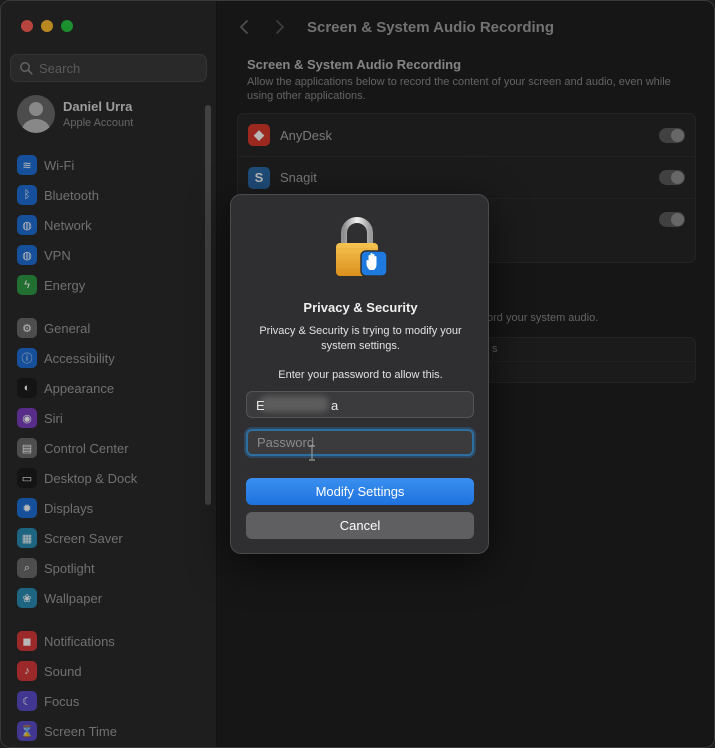 This screenshot has width=715, height=748. Describe the element at coordinates (360, 307) in the screenshot. I see `dialog-title: Privacy & Security` at that location.